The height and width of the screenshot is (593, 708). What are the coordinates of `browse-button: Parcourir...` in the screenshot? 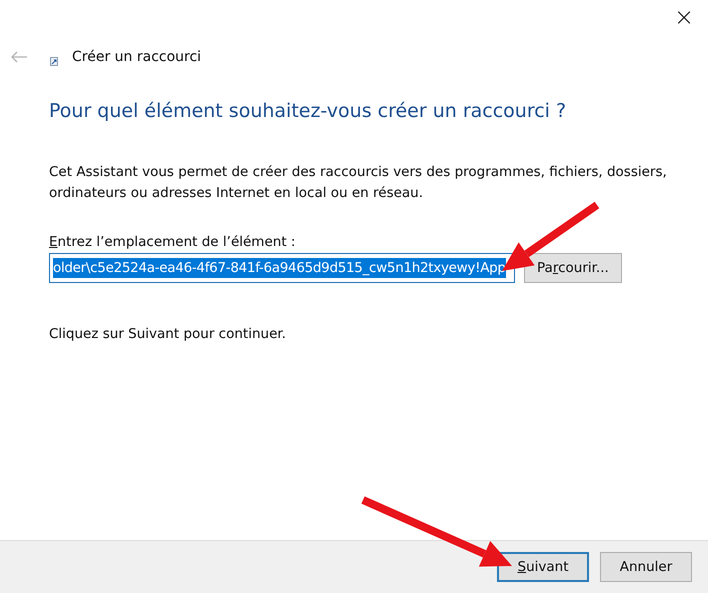 It's located at (573, 268).